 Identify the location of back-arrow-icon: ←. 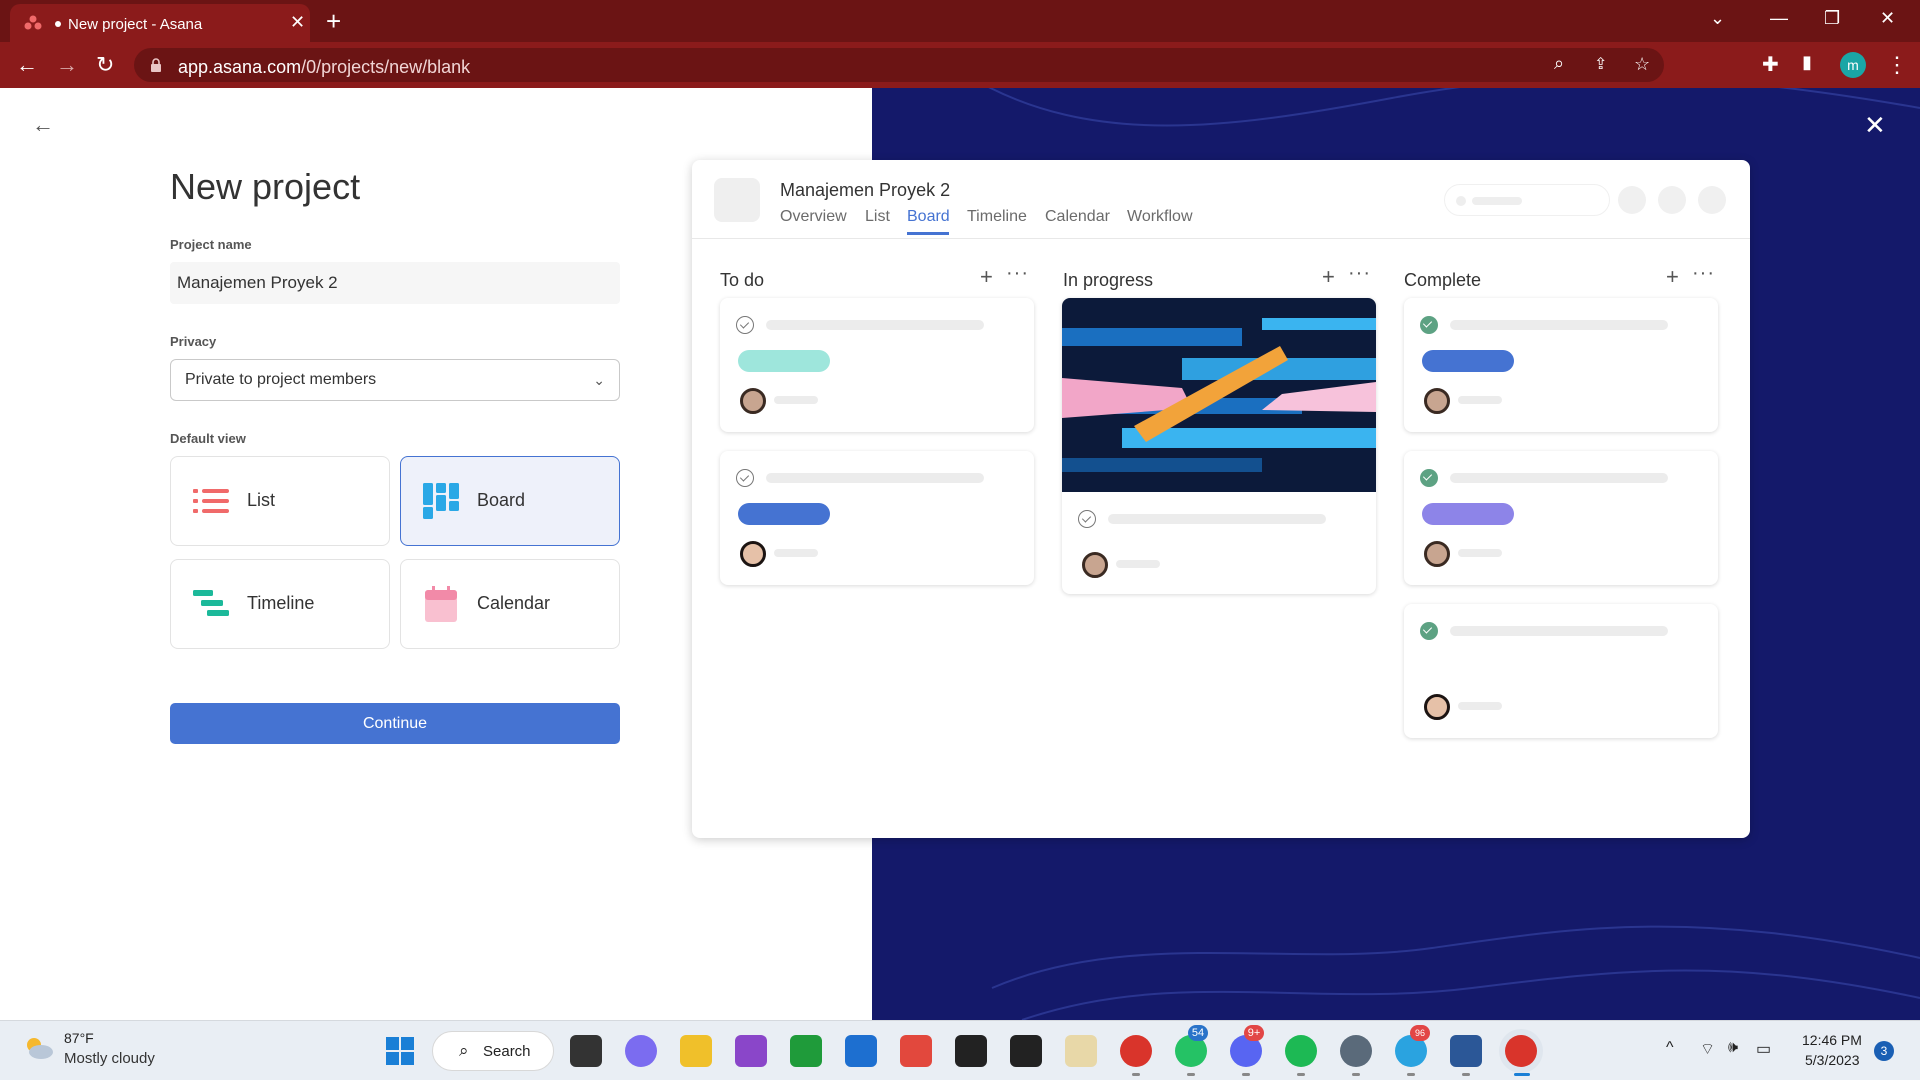
(43, 125).